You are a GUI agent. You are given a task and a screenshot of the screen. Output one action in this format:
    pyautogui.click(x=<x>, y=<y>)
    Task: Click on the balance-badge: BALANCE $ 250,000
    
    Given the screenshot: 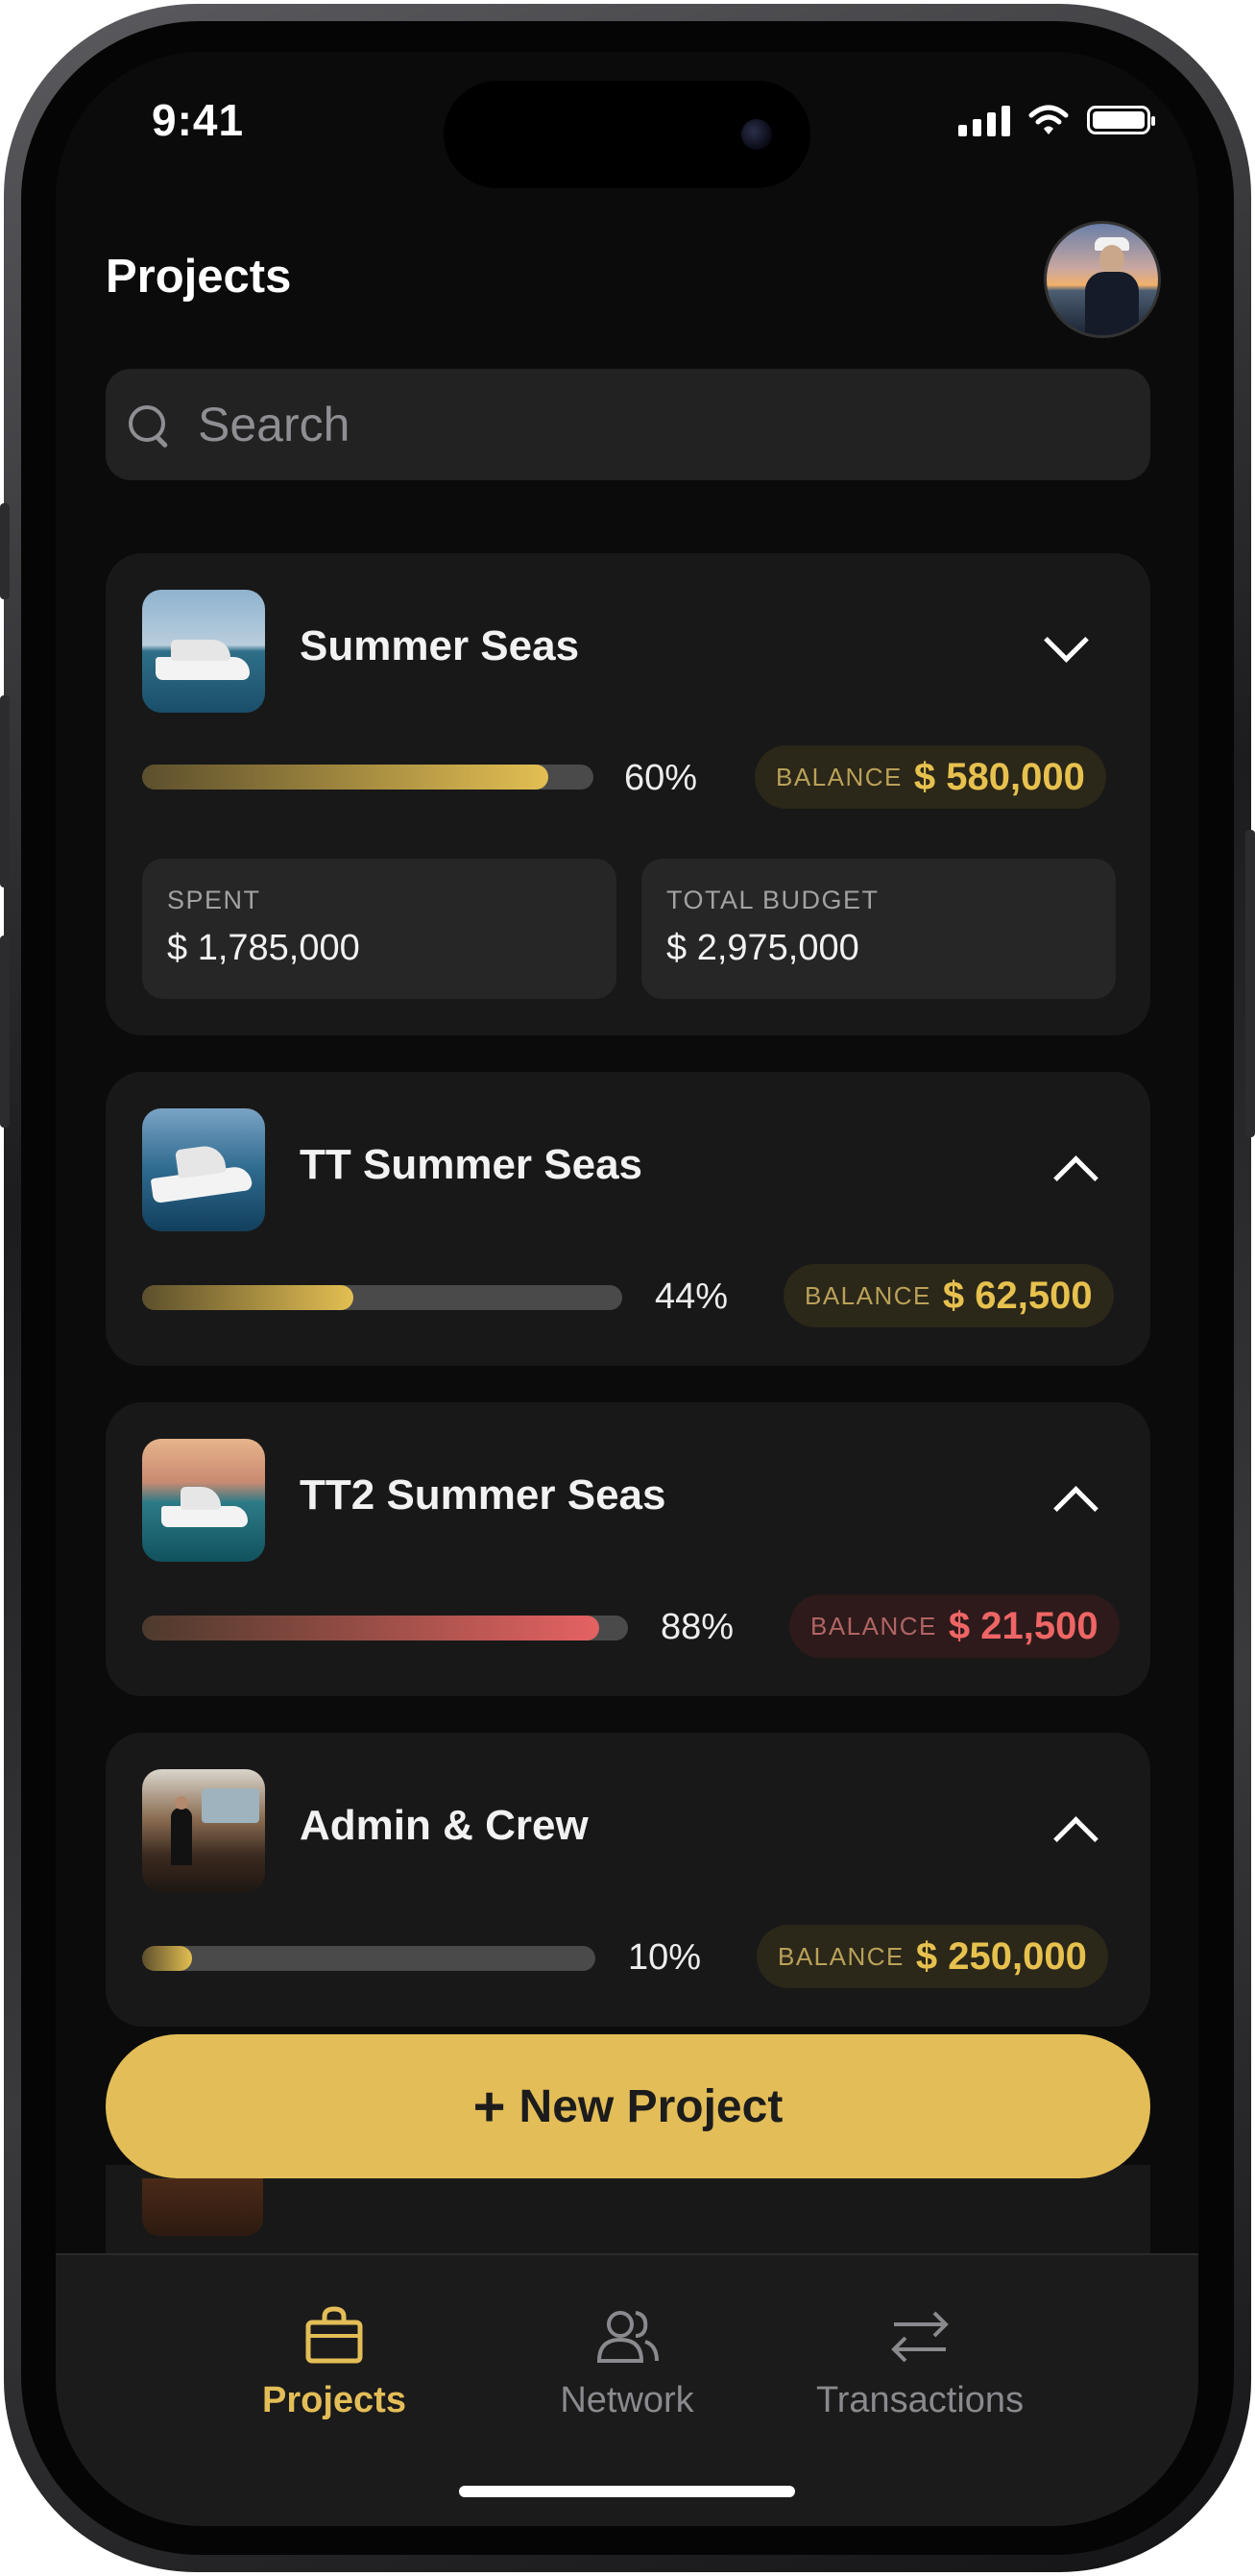 What is the action you would take?
    pyautogui.click(x=932, y=1956)
    